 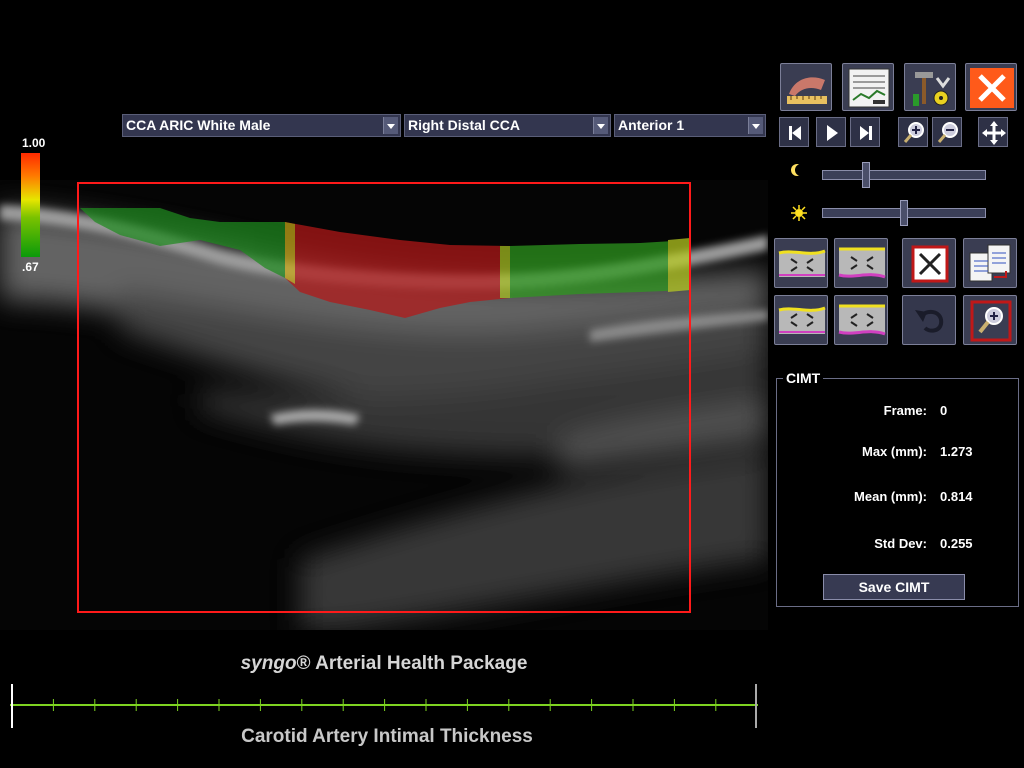 I want to click on zoom-in-icon, so click(x=913, y=132).